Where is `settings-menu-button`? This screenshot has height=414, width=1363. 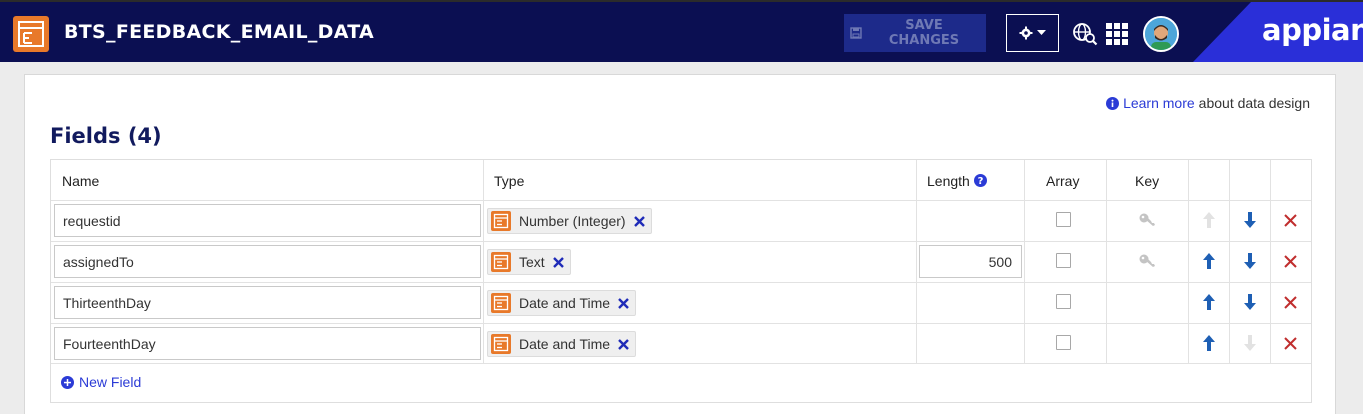 settings-menu-button is located at coordinates (1032, 33).